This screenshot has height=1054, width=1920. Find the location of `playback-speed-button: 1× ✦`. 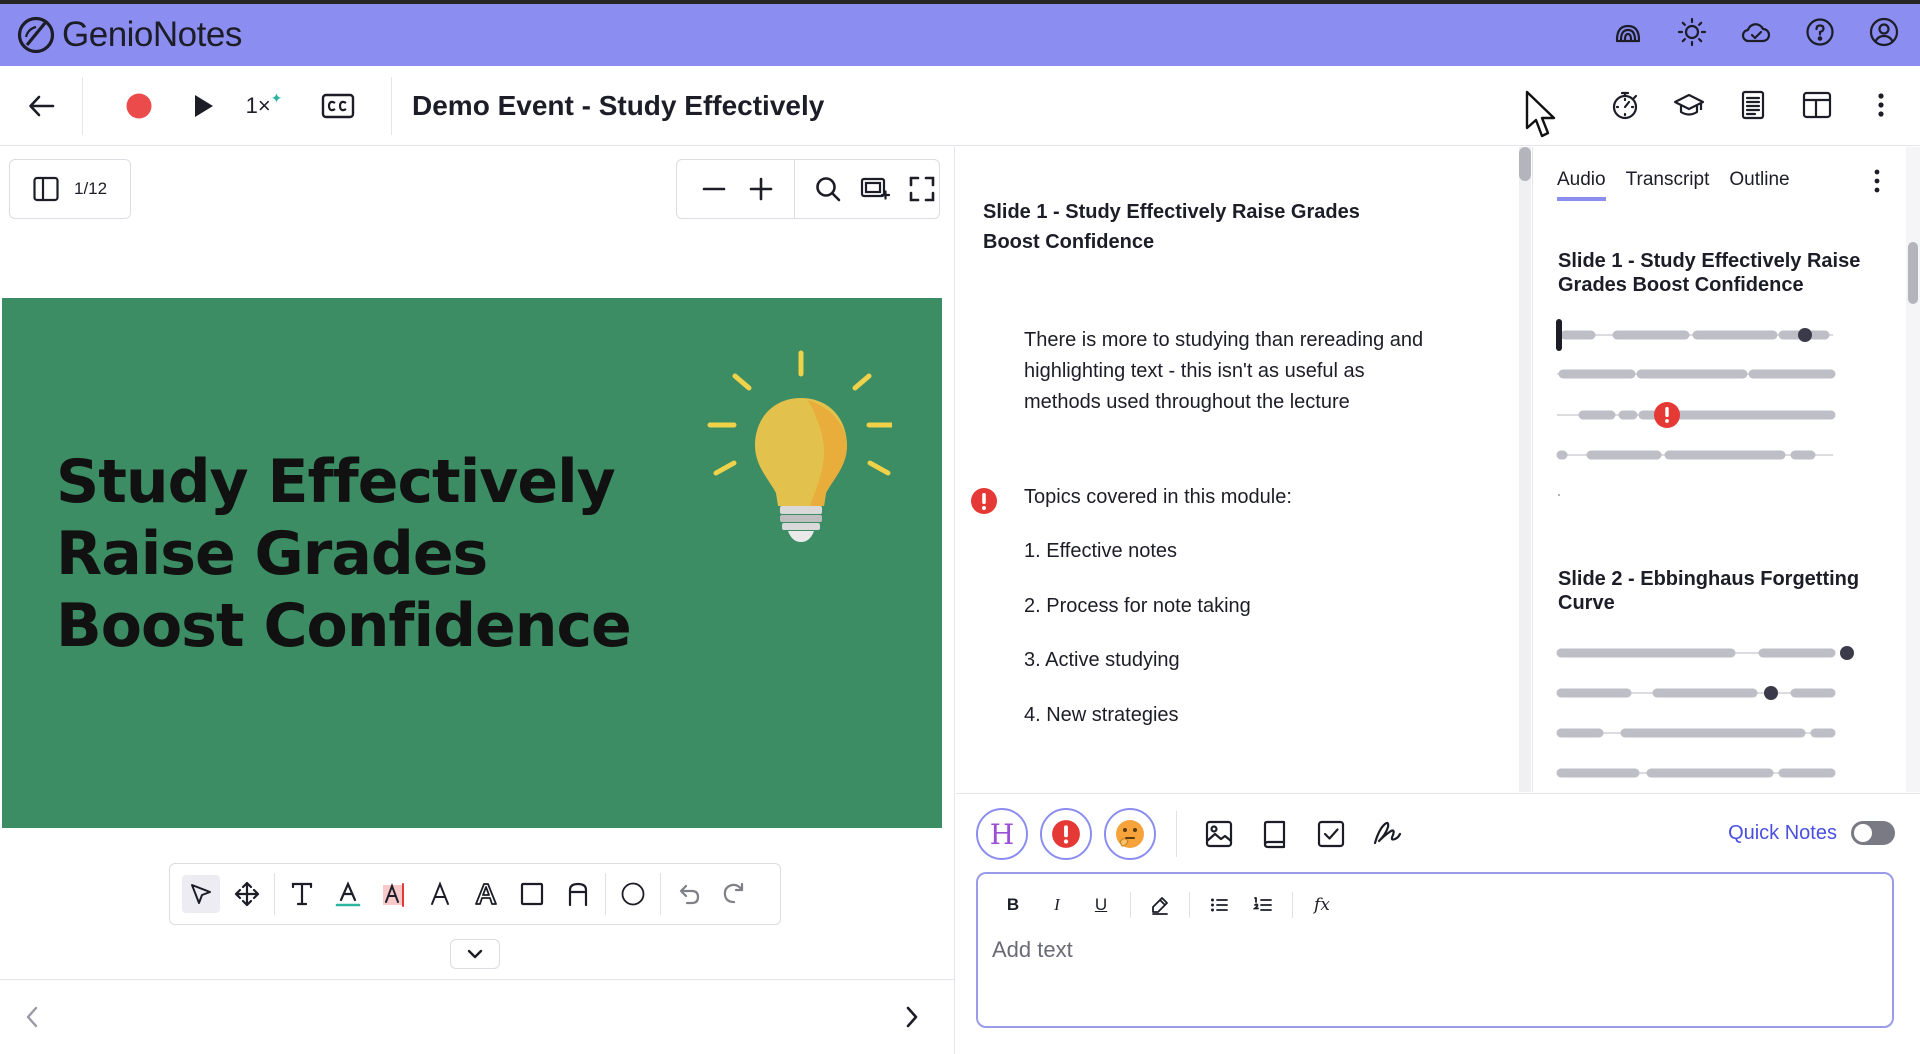

playback-speed-button: 1× ✦ is located at coordinates (264, 106).